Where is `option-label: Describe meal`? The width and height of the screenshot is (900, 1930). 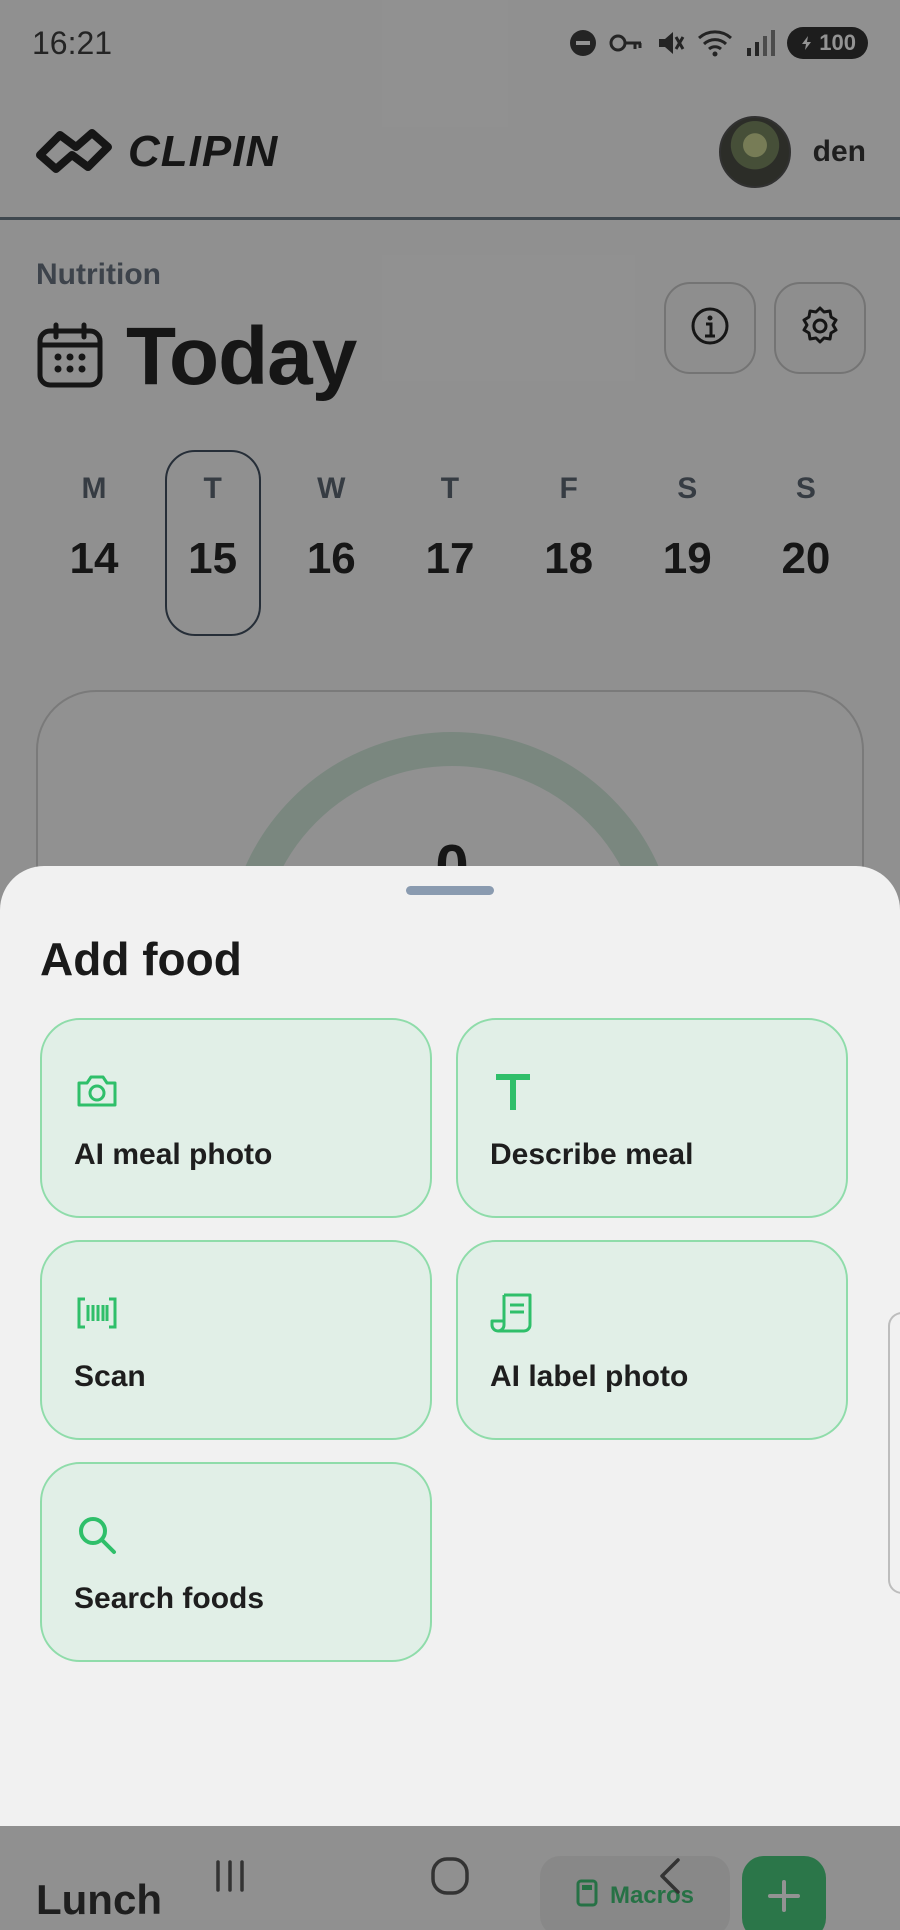 option-label: Describe meal is located at coordinates (592, 1154).